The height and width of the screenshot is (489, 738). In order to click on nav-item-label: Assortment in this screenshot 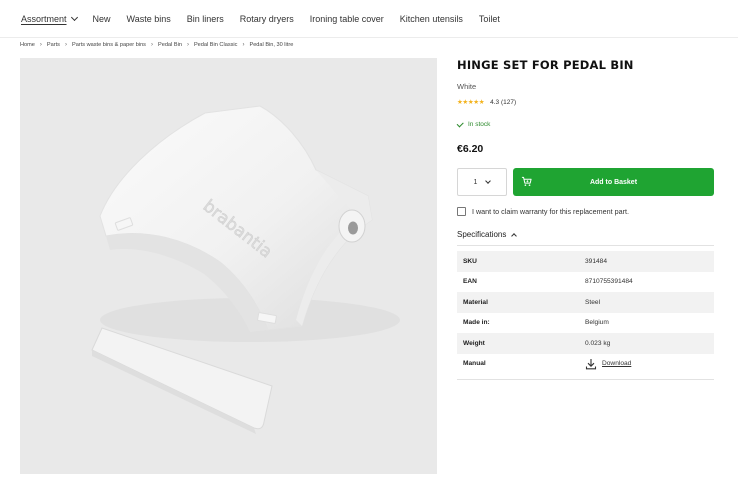, I will do `click(44, 18)`.